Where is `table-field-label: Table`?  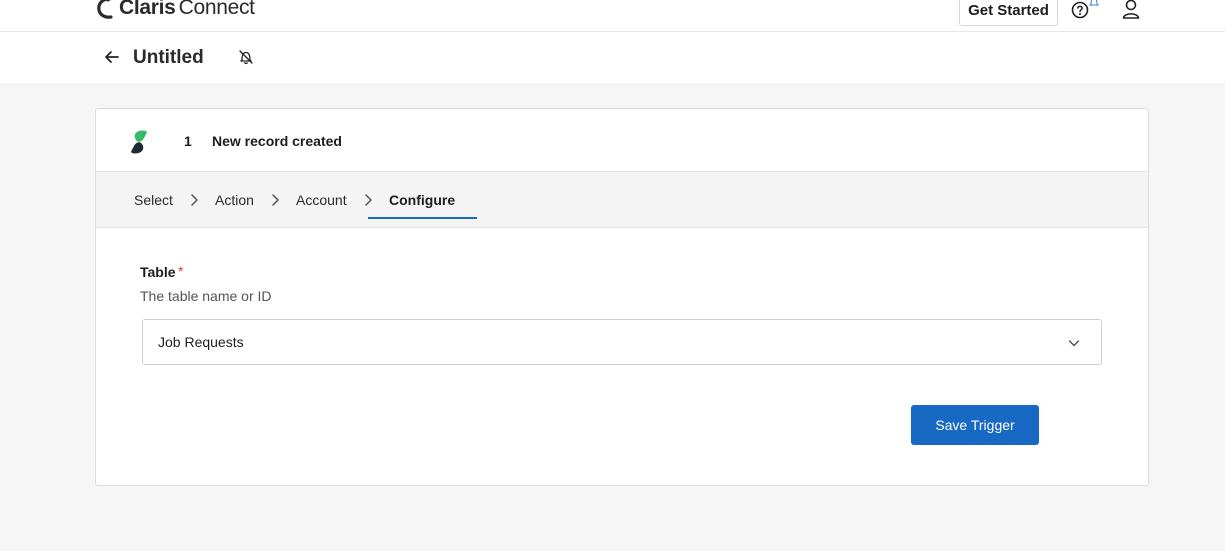 table-field-label: Table is located at coordinates (158, 272).